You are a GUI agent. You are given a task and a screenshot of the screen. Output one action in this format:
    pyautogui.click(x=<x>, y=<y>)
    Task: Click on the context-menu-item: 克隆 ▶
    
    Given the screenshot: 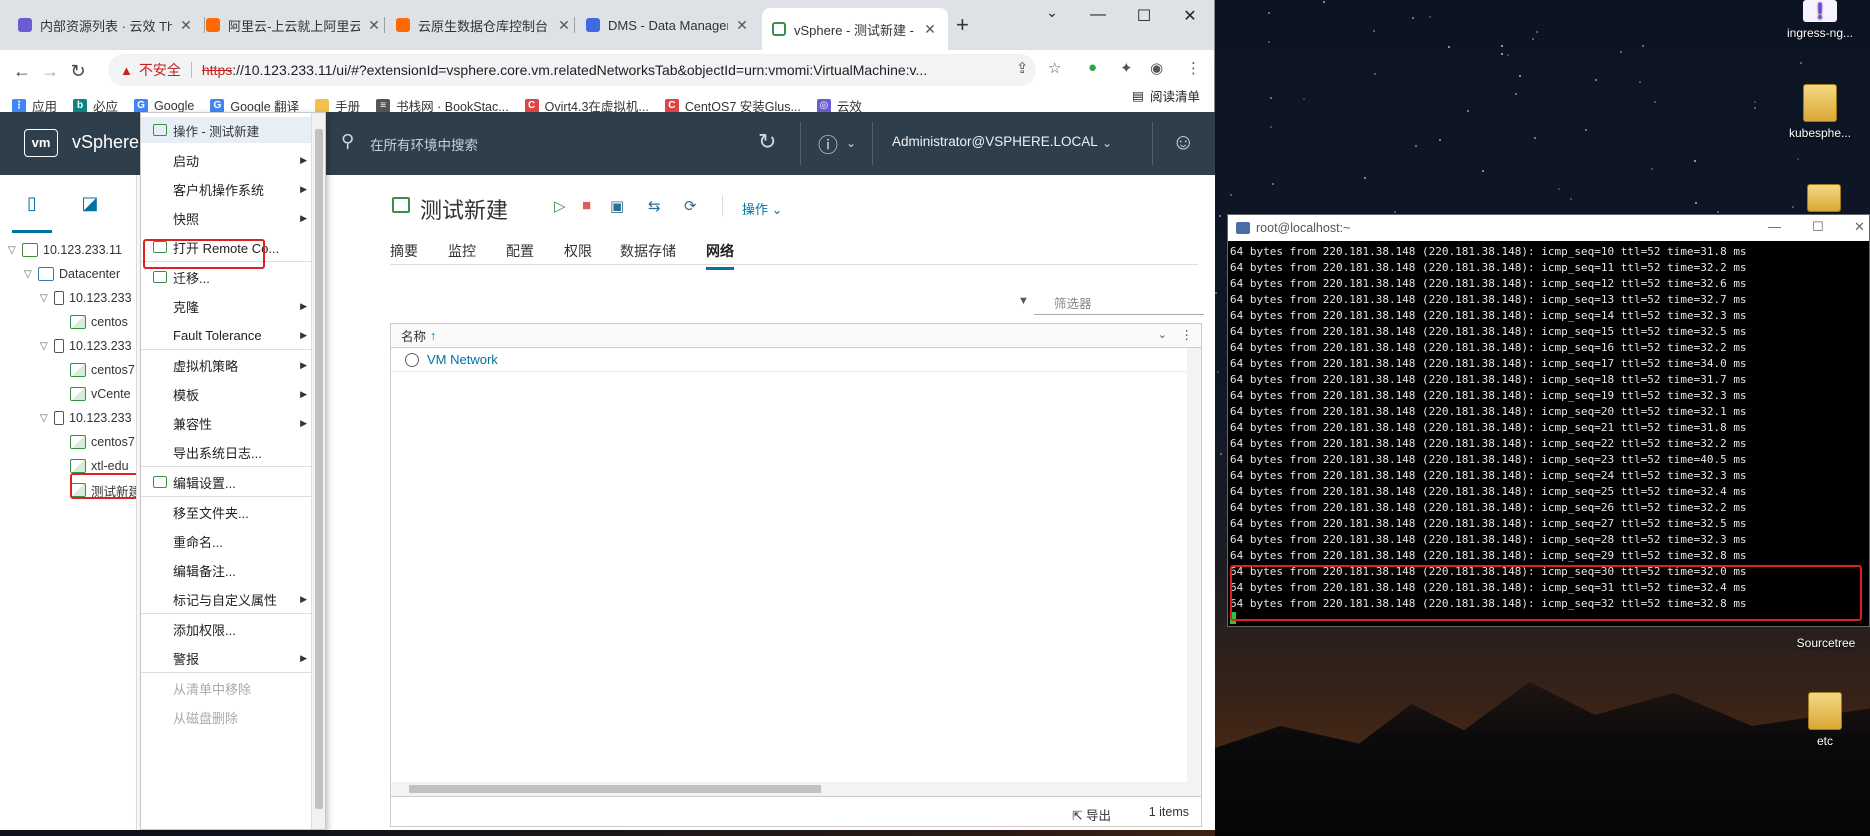 What is the action you would take?
    pyautogui.click(x=227, y=306)
    